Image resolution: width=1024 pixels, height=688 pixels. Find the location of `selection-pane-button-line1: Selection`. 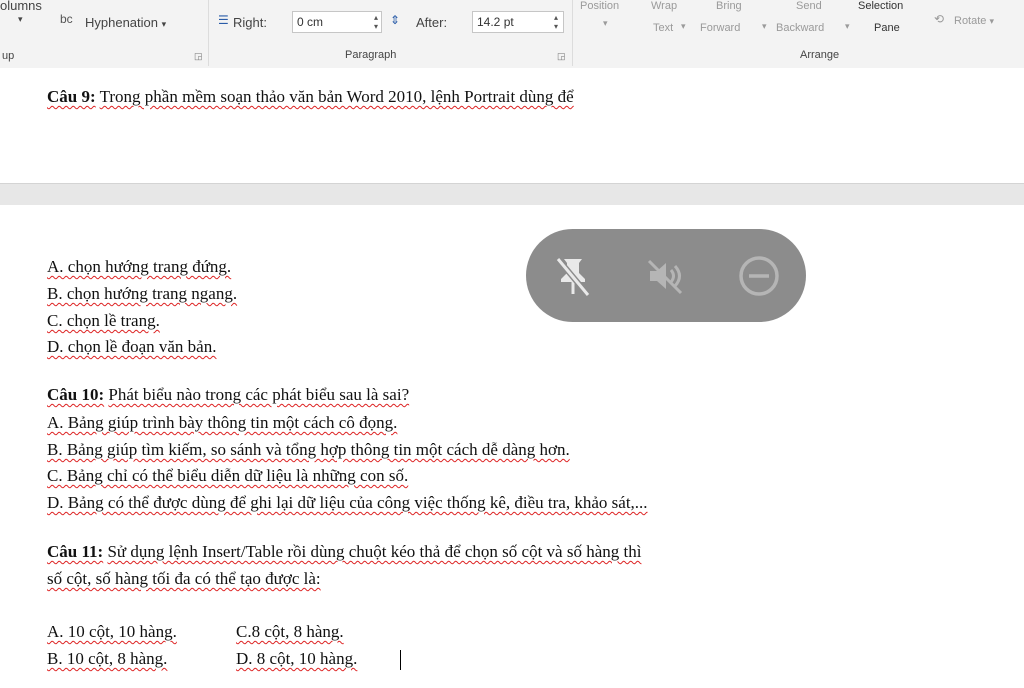

selection-pane-button-line1: Selection is located at coordinates (880, 6).